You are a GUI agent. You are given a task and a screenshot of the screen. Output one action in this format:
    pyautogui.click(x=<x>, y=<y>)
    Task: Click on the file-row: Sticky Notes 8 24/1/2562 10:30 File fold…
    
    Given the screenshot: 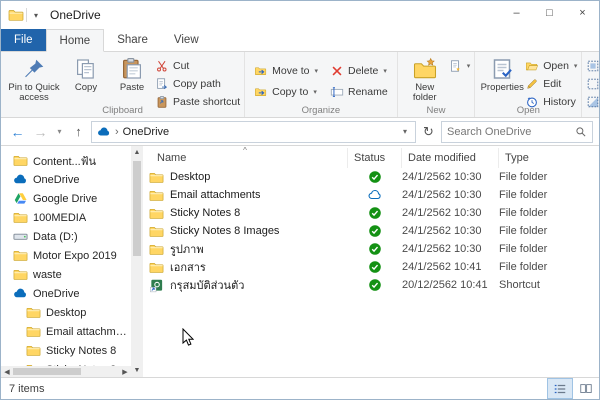 What is the action you would take?
    pyautogui.click(x=371, y=213)
    